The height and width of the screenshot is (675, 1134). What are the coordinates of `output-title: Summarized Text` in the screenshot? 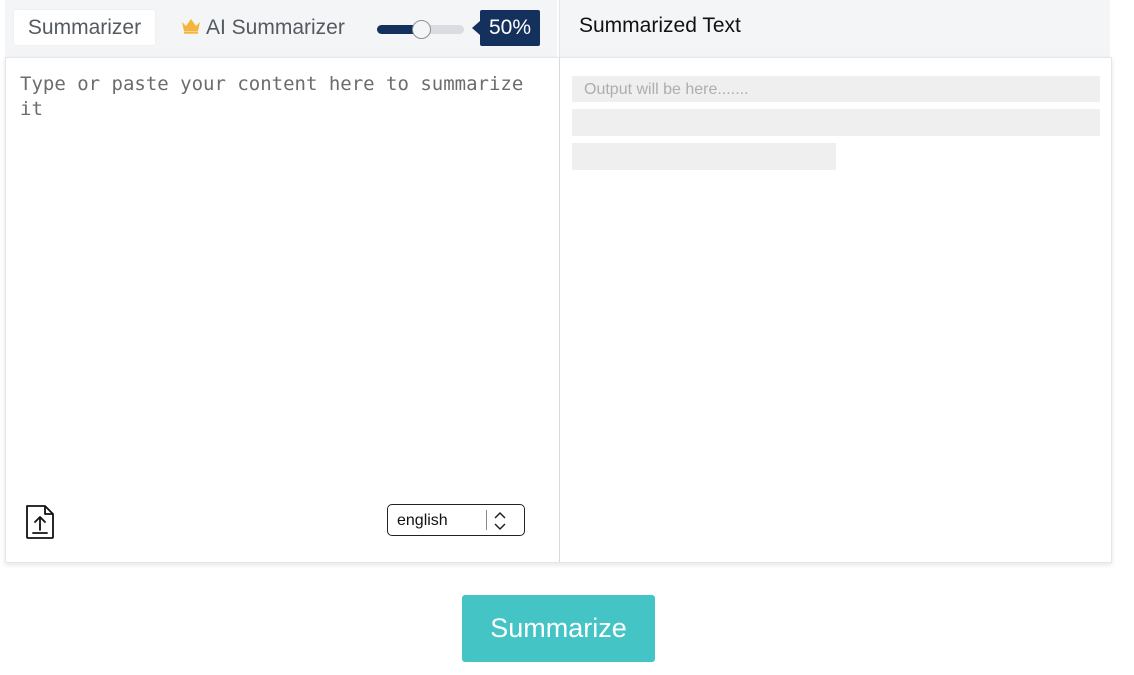 It's located at (660, 25).